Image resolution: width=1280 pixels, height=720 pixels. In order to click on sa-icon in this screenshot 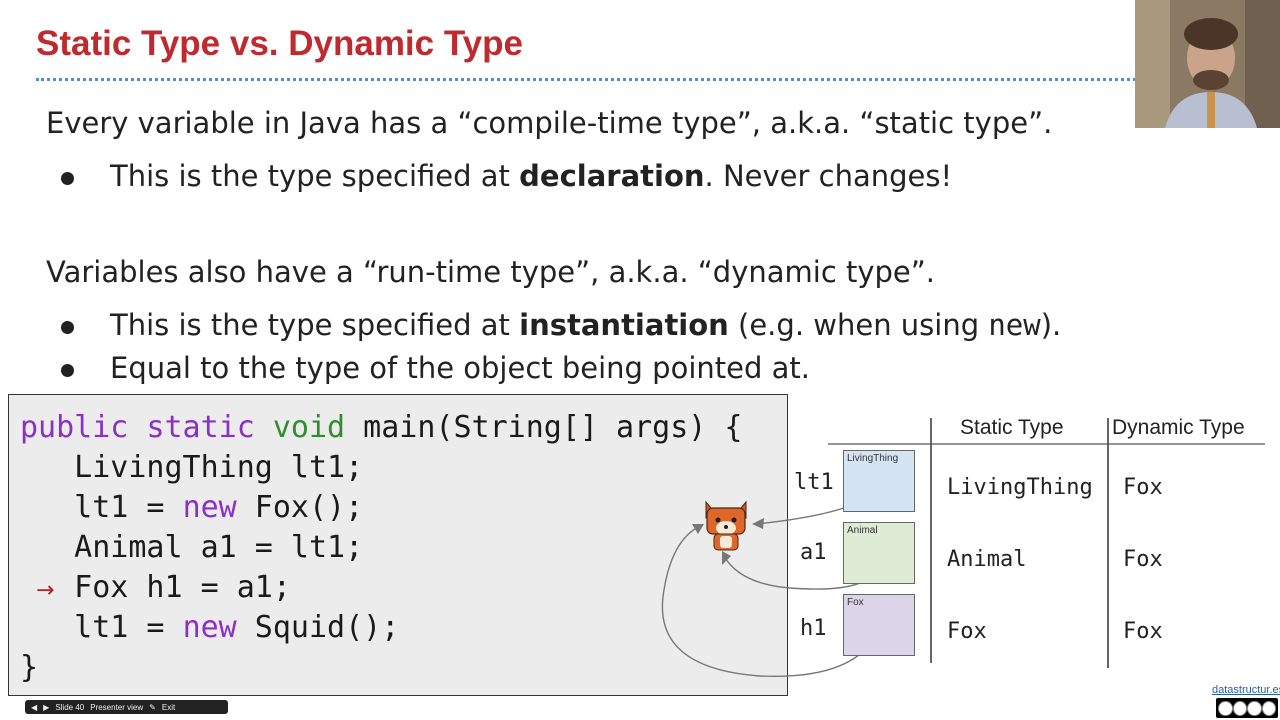, I will do `click(1268, 708)`.